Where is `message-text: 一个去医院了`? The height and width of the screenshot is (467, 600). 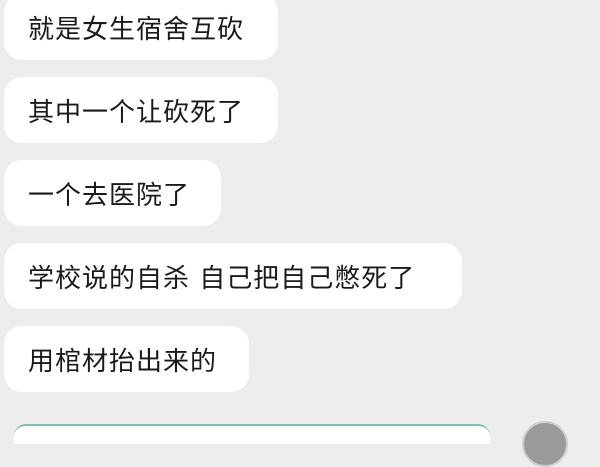
message-text: 一个去医院了 is located at coordinates (109, 195).